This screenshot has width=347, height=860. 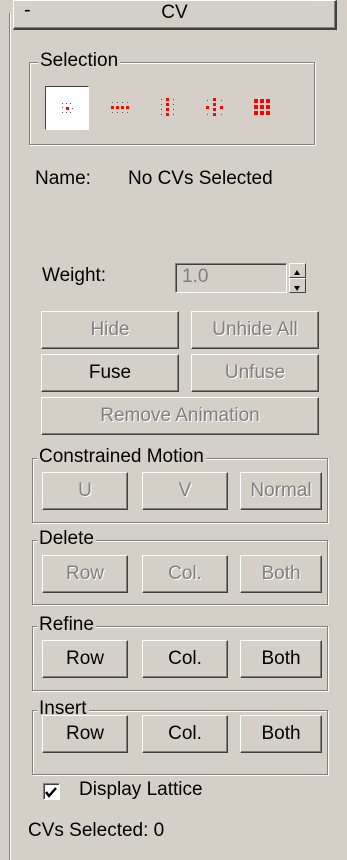 What do you see at coordinates (255, 330) in the screenshot?
I see `unhide-all-button: Unhide All` at bounding box center [255, 330].